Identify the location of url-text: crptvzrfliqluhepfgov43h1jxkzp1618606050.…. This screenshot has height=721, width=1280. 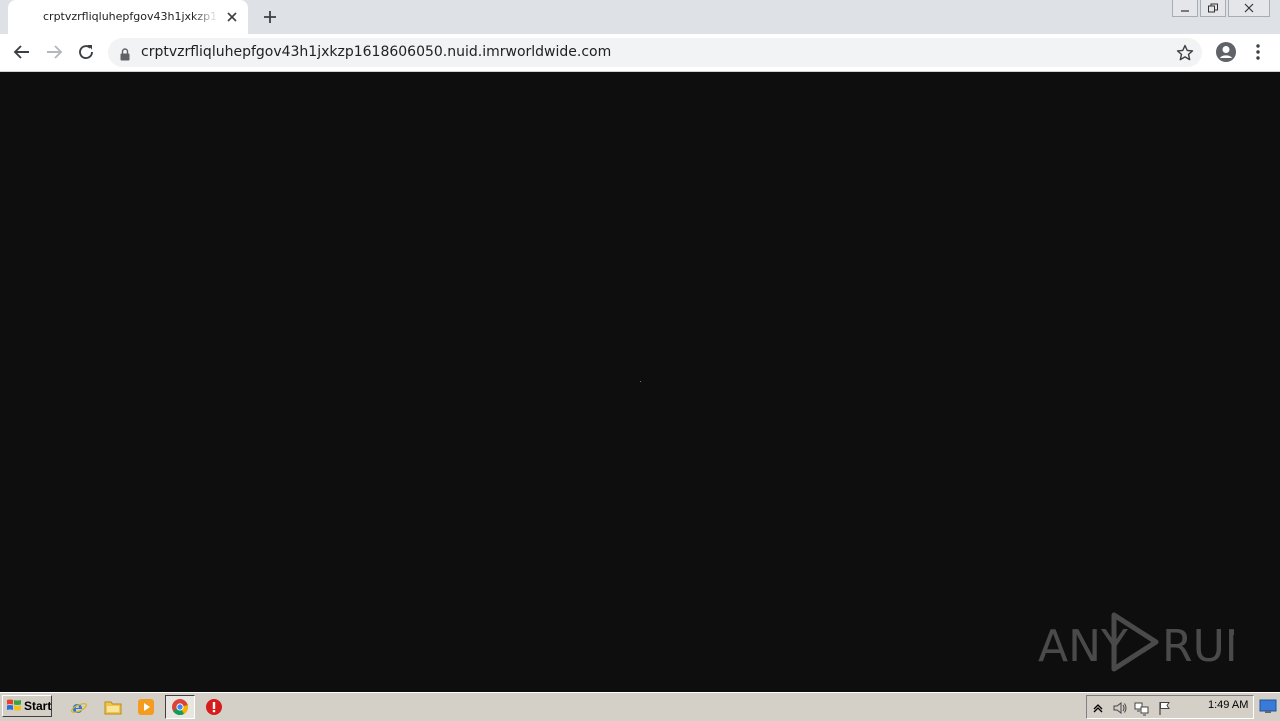
(376, 52).